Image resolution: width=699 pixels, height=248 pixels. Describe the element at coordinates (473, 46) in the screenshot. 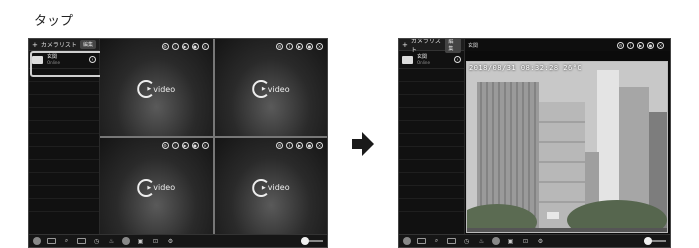

I see `view-title: 玄関` at that location.